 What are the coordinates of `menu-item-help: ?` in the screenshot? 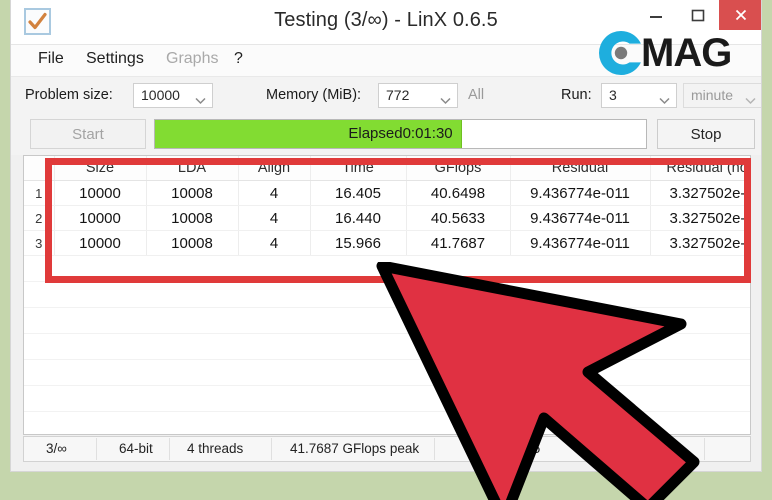 It's located at (238, 59).